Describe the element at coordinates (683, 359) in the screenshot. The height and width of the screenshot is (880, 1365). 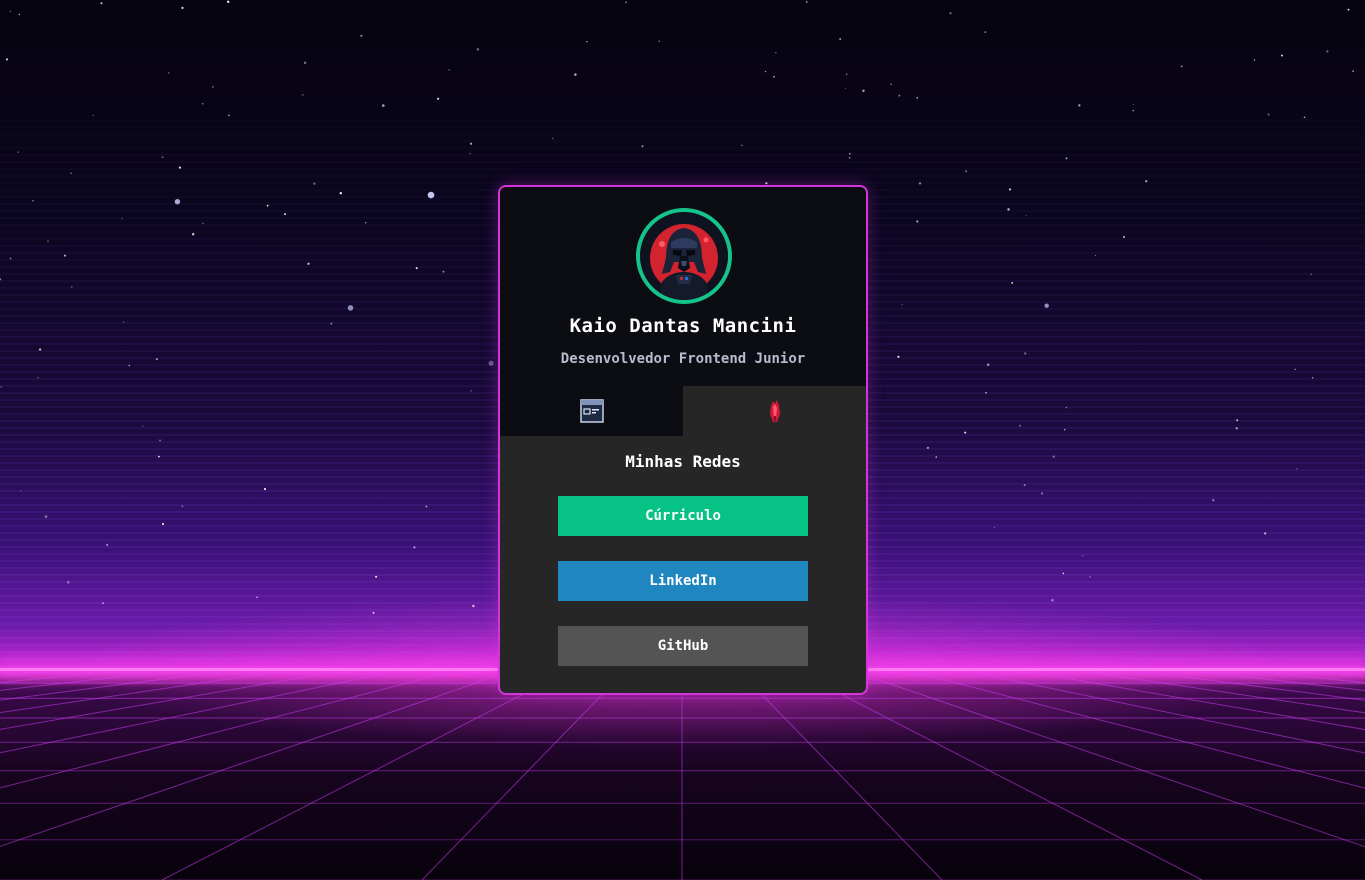
I see `profile-role: Desenvolvedor Frontend Junior` at that location.